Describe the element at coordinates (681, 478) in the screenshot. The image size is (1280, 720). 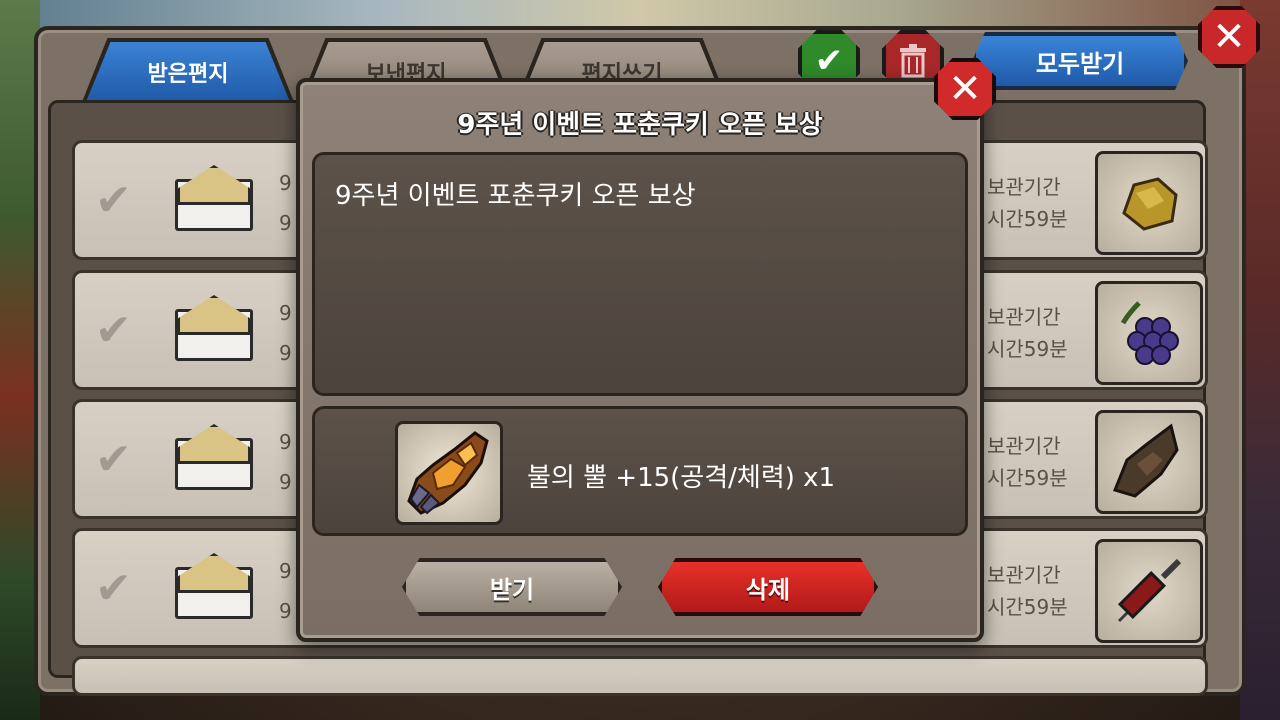
I see `reward-name: 불의 뿔 +15(공격/체력) x1` at that location.